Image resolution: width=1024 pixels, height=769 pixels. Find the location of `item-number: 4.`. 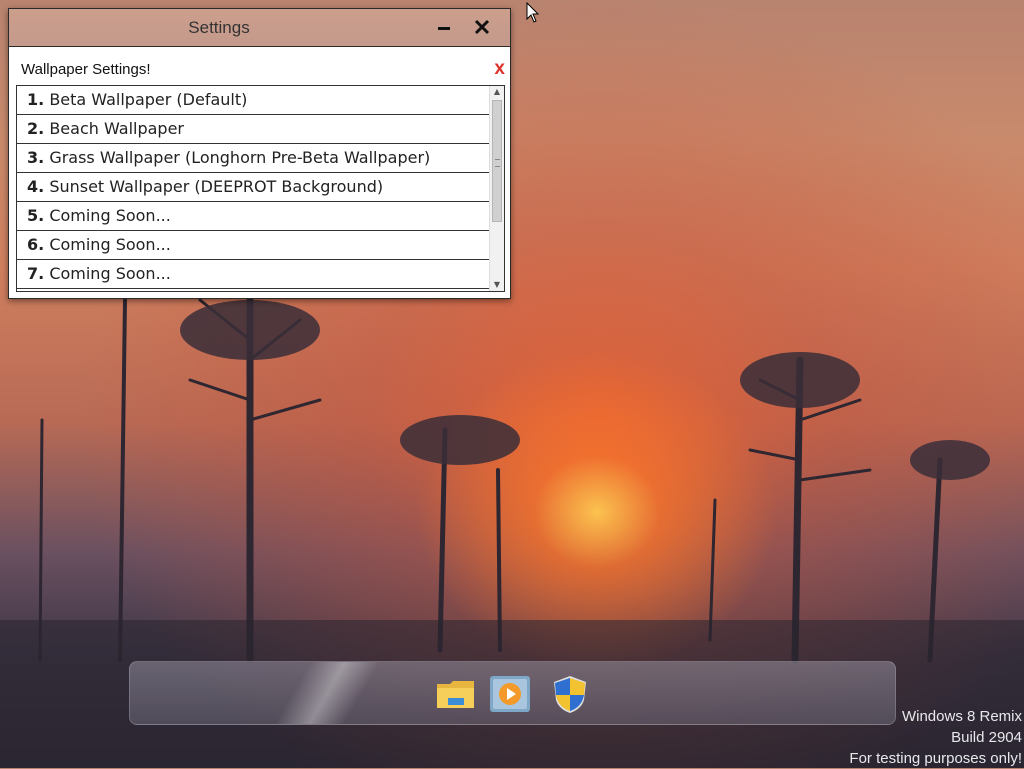

item-number: 4. is located at coordinates (36, 186).